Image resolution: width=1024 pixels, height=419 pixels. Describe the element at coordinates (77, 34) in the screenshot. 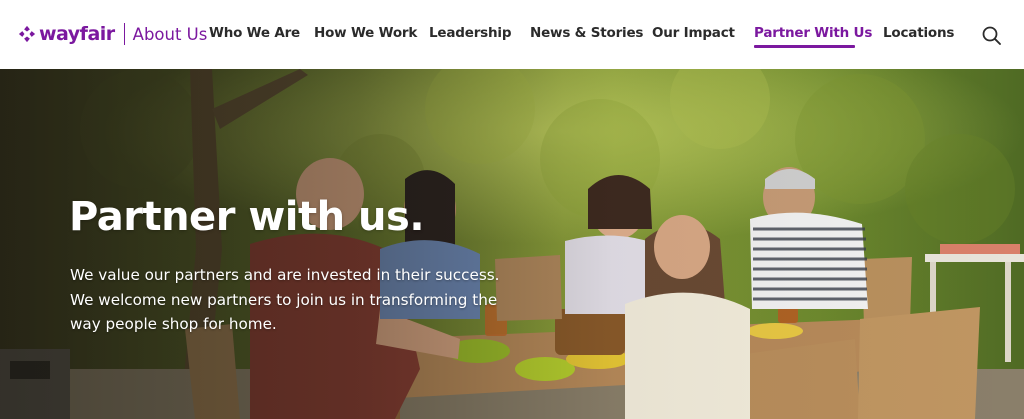

I see `logo-wordmark: wayfair` at that location.